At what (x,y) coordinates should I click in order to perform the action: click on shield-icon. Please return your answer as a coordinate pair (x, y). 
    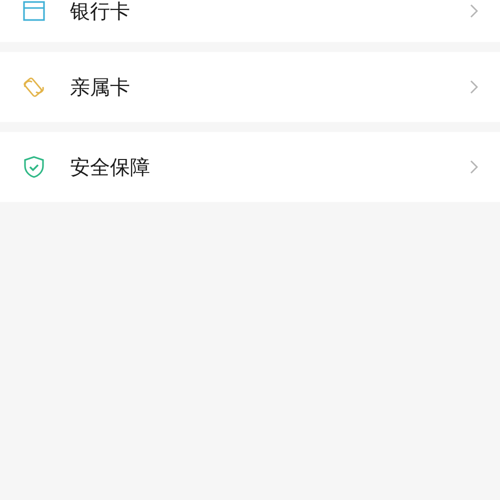
    Looking at the image, I should click on (34, 167).